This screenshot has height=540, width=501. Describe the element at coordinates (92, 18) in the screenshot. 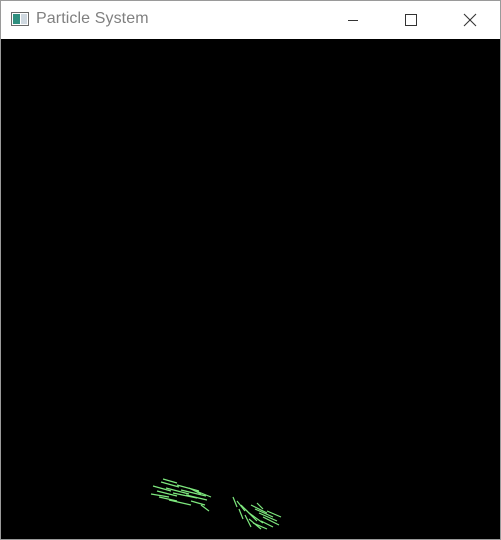

I see `window-title: Particle System` at that location.